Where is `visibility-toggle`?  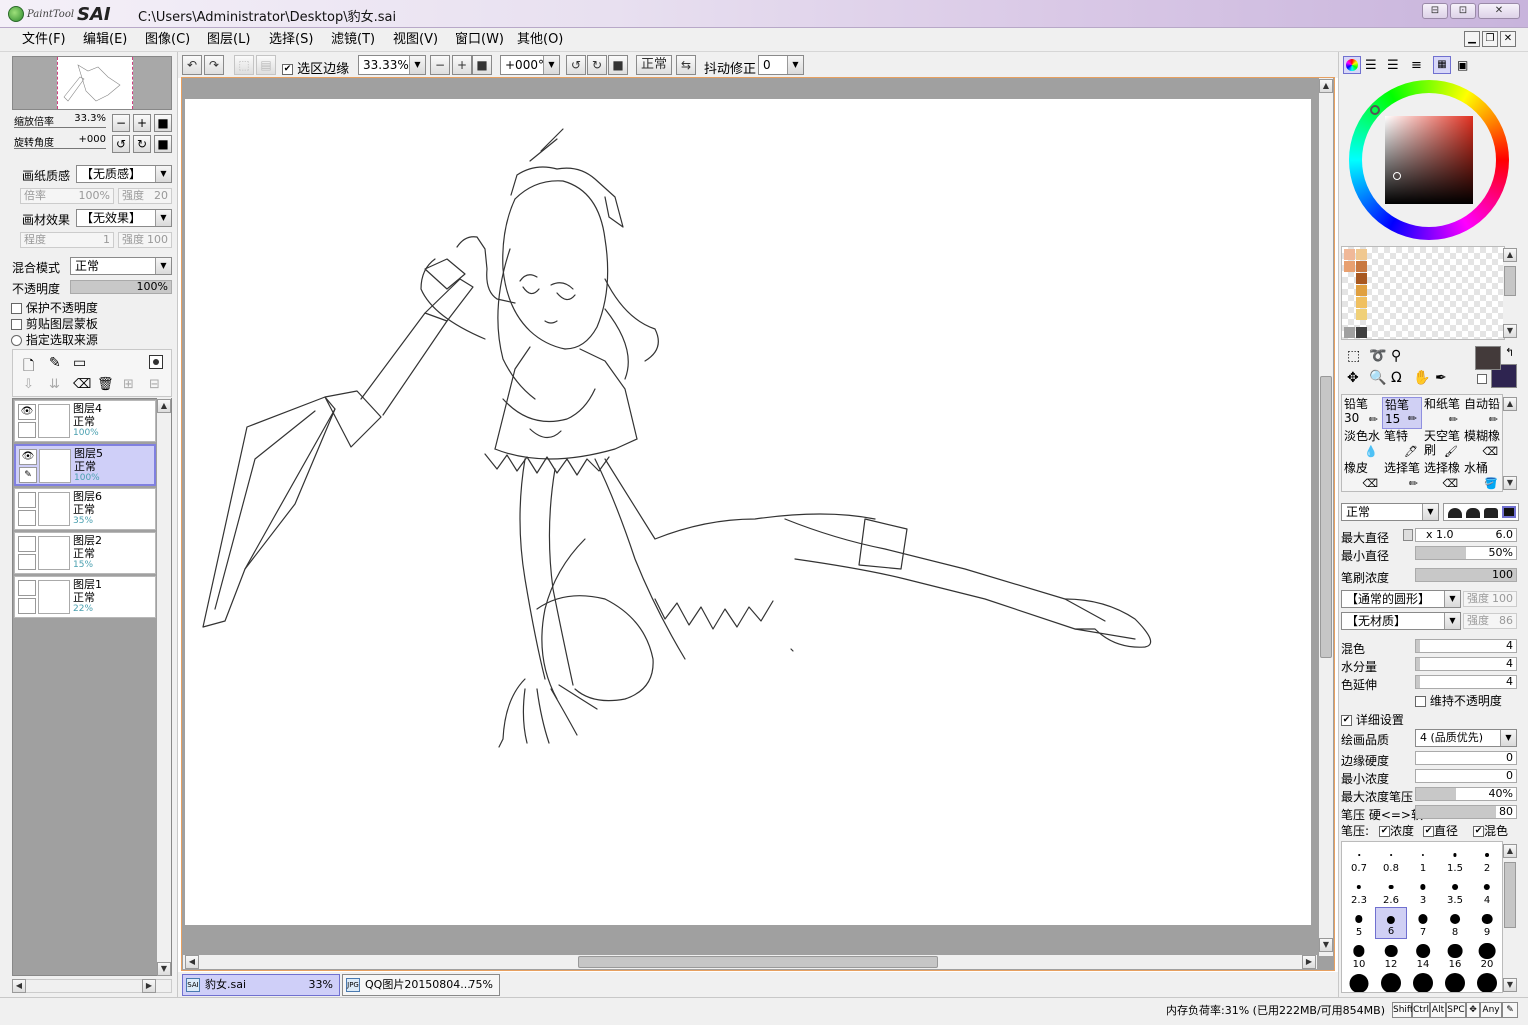 visibility-toggle is located at coordinates (27, 544).